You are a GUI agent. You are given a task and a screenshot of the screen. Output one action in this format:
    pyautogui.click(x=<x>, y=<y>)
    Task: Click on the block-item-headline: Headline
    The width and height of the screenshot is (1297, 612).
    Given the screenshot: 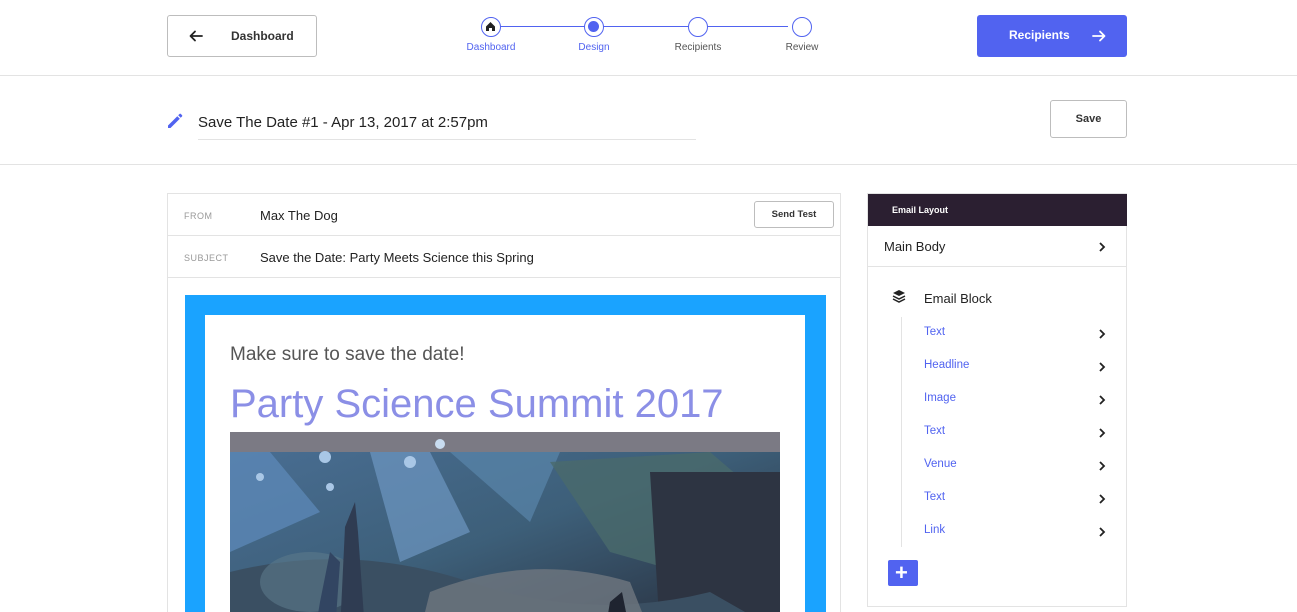 What is the action you would take?
    pyautogui.click(x=997, y=366)
    